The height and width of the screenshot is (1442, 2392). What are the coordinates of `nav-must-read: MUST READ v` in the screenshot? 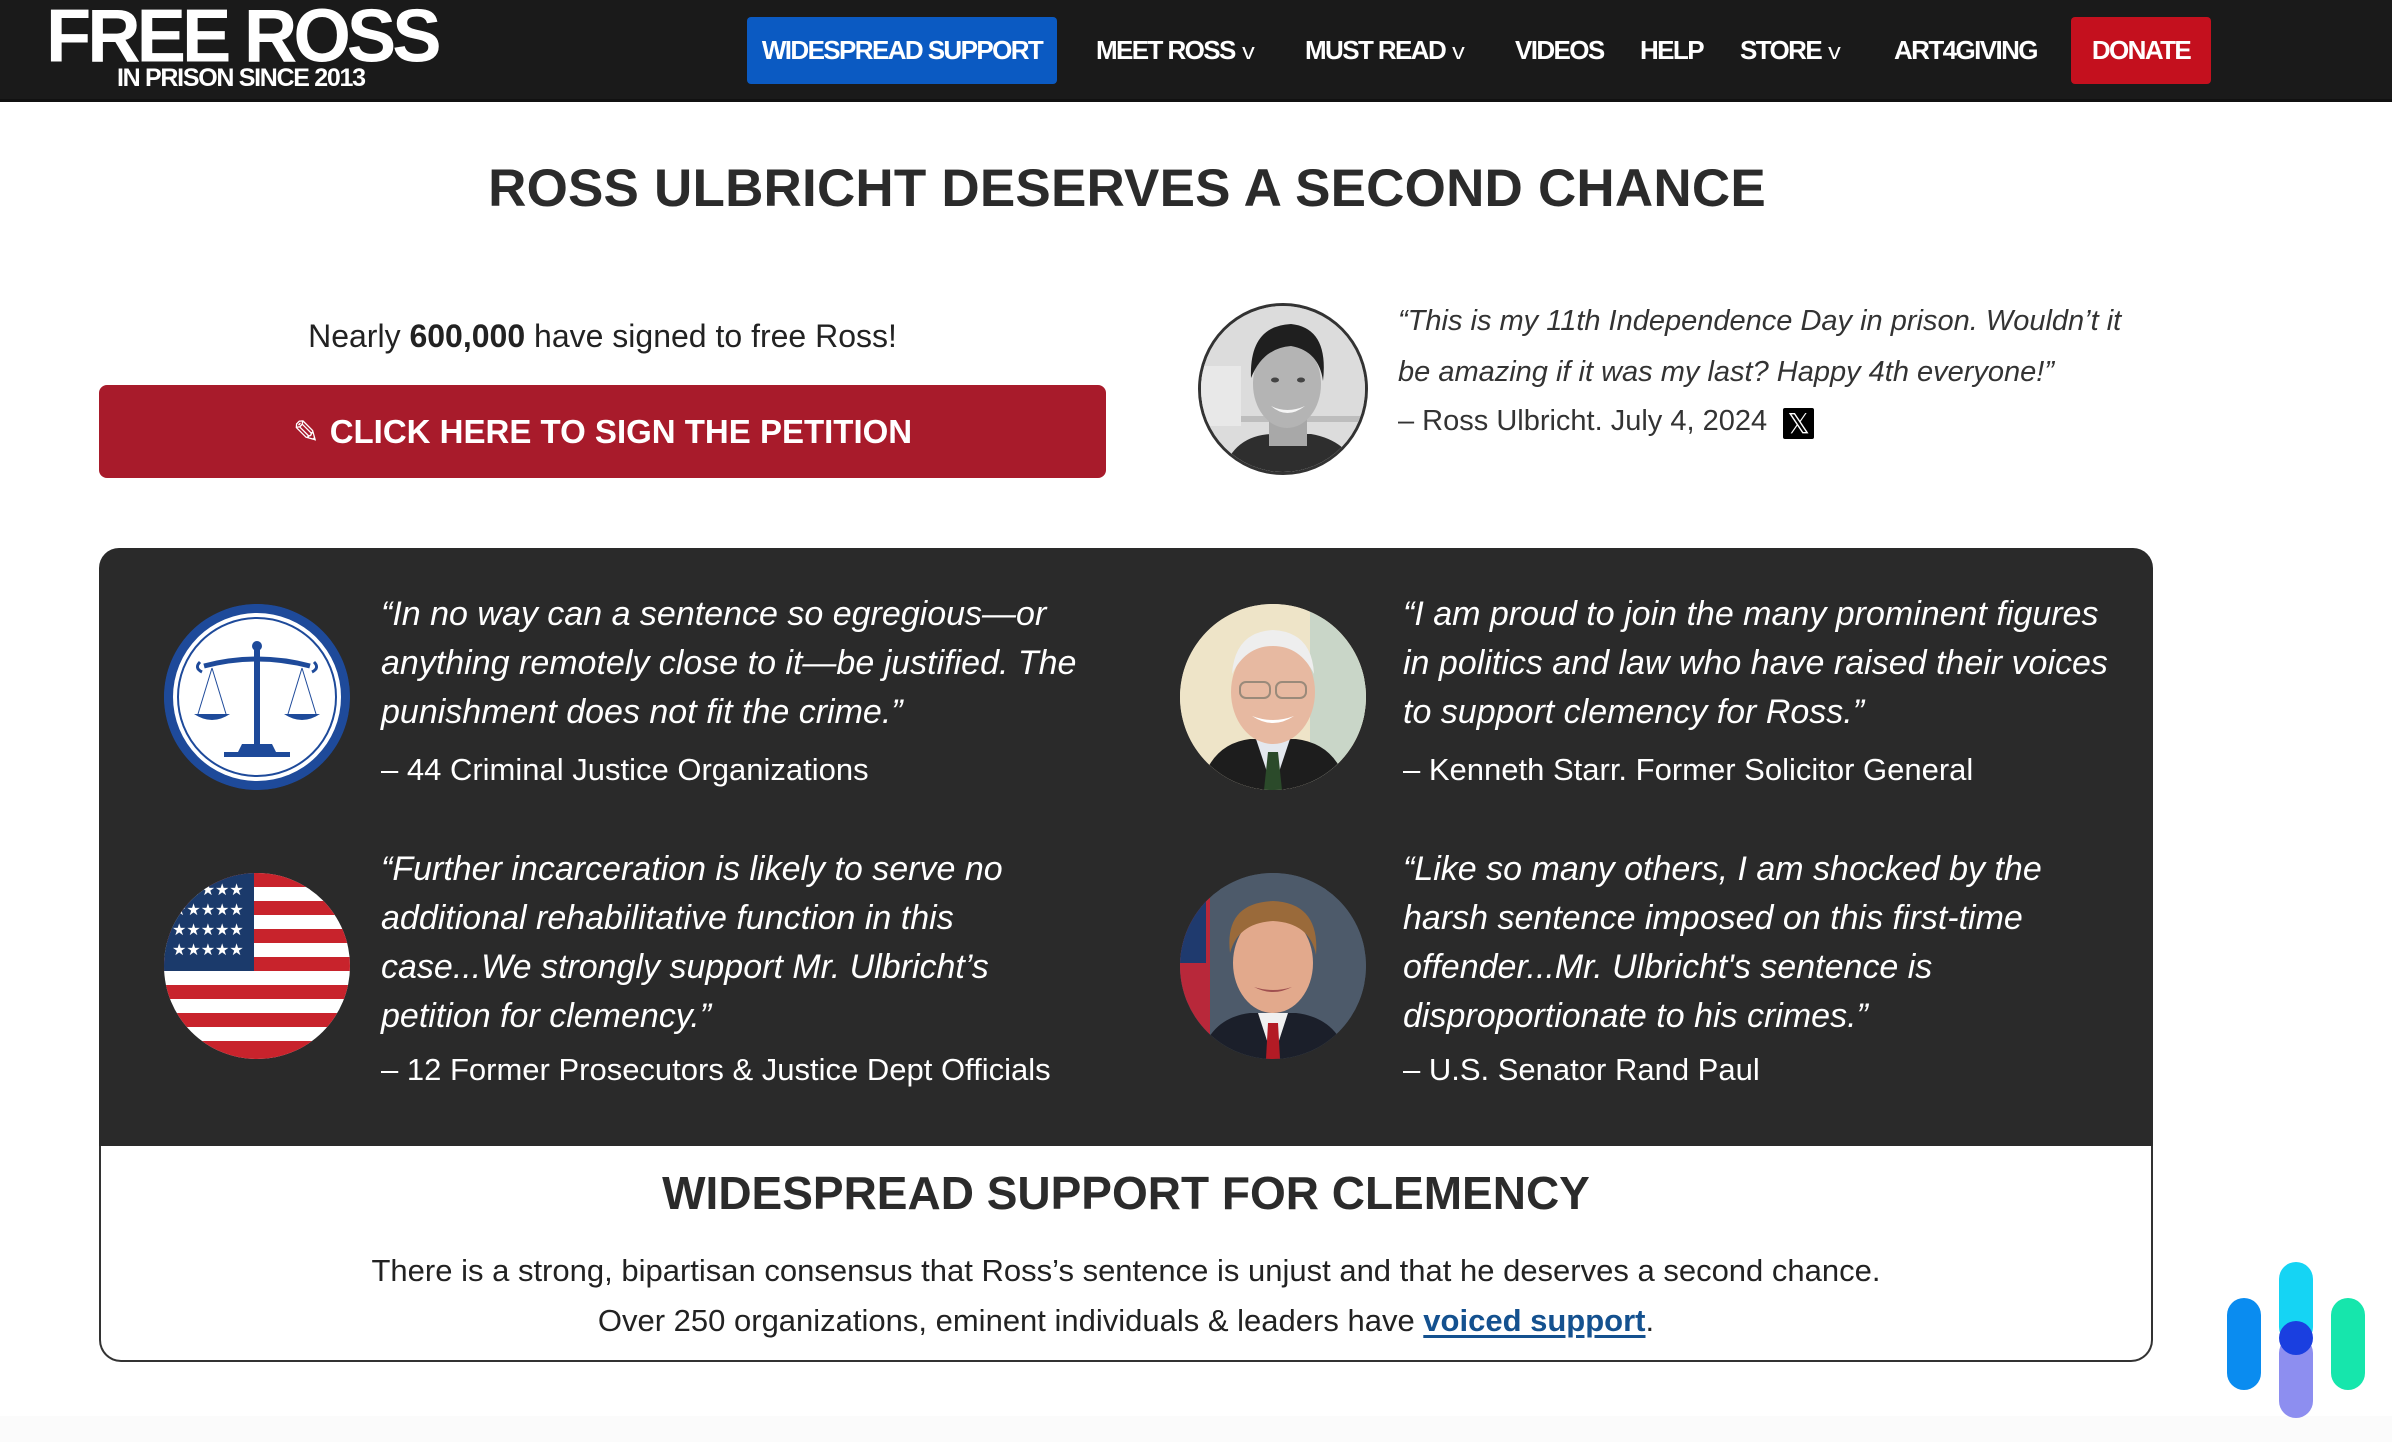 It's located at (1385, 50).